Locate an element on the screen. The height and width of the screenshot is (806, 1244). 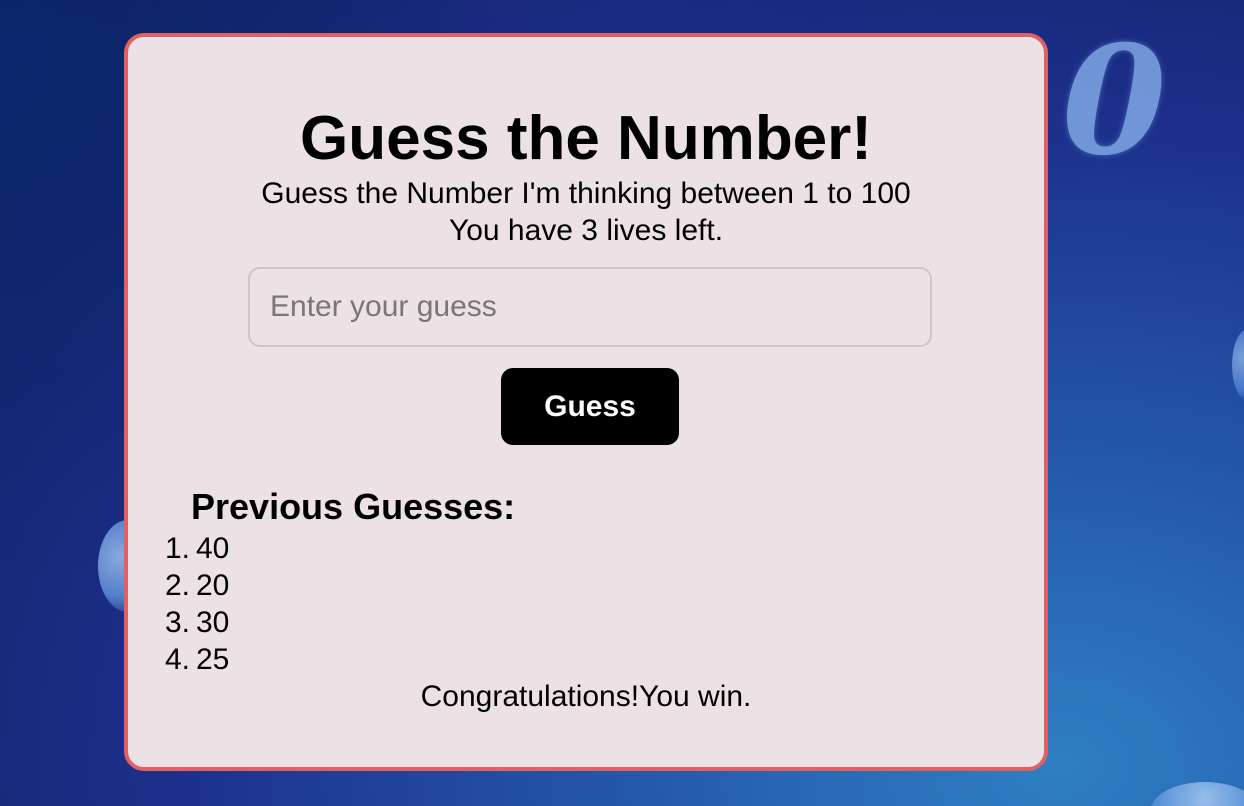
list-item-number: 2. is located at coordinates (177, 585).